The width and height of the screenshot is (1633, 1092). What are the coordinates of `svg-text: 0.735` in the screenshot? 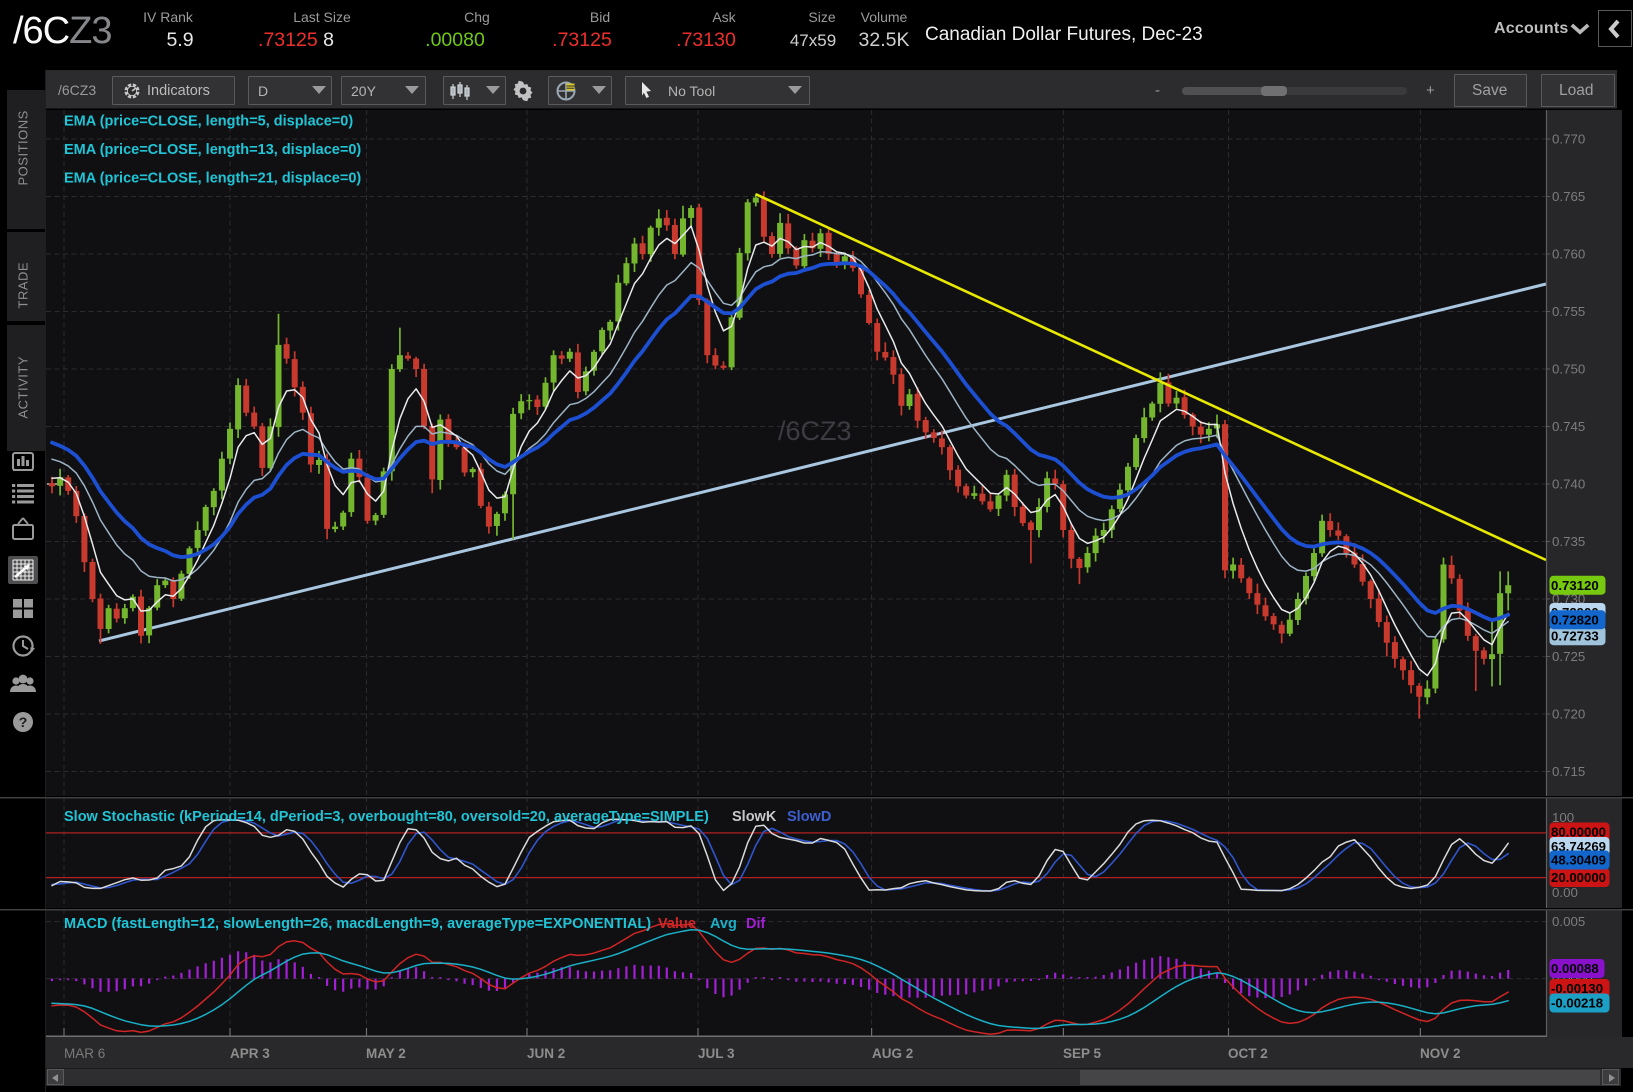 It's located at (1568, 541).